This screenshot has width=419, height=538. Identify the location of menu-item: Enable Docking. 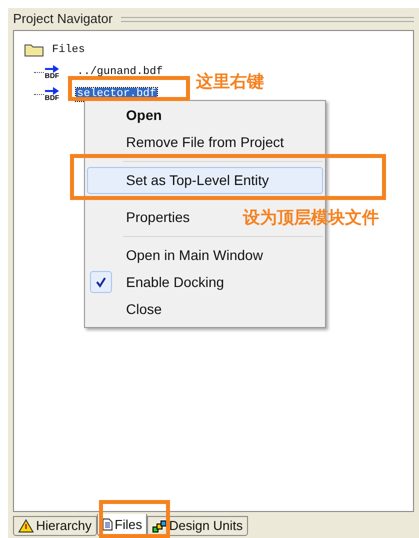
(161, 282).